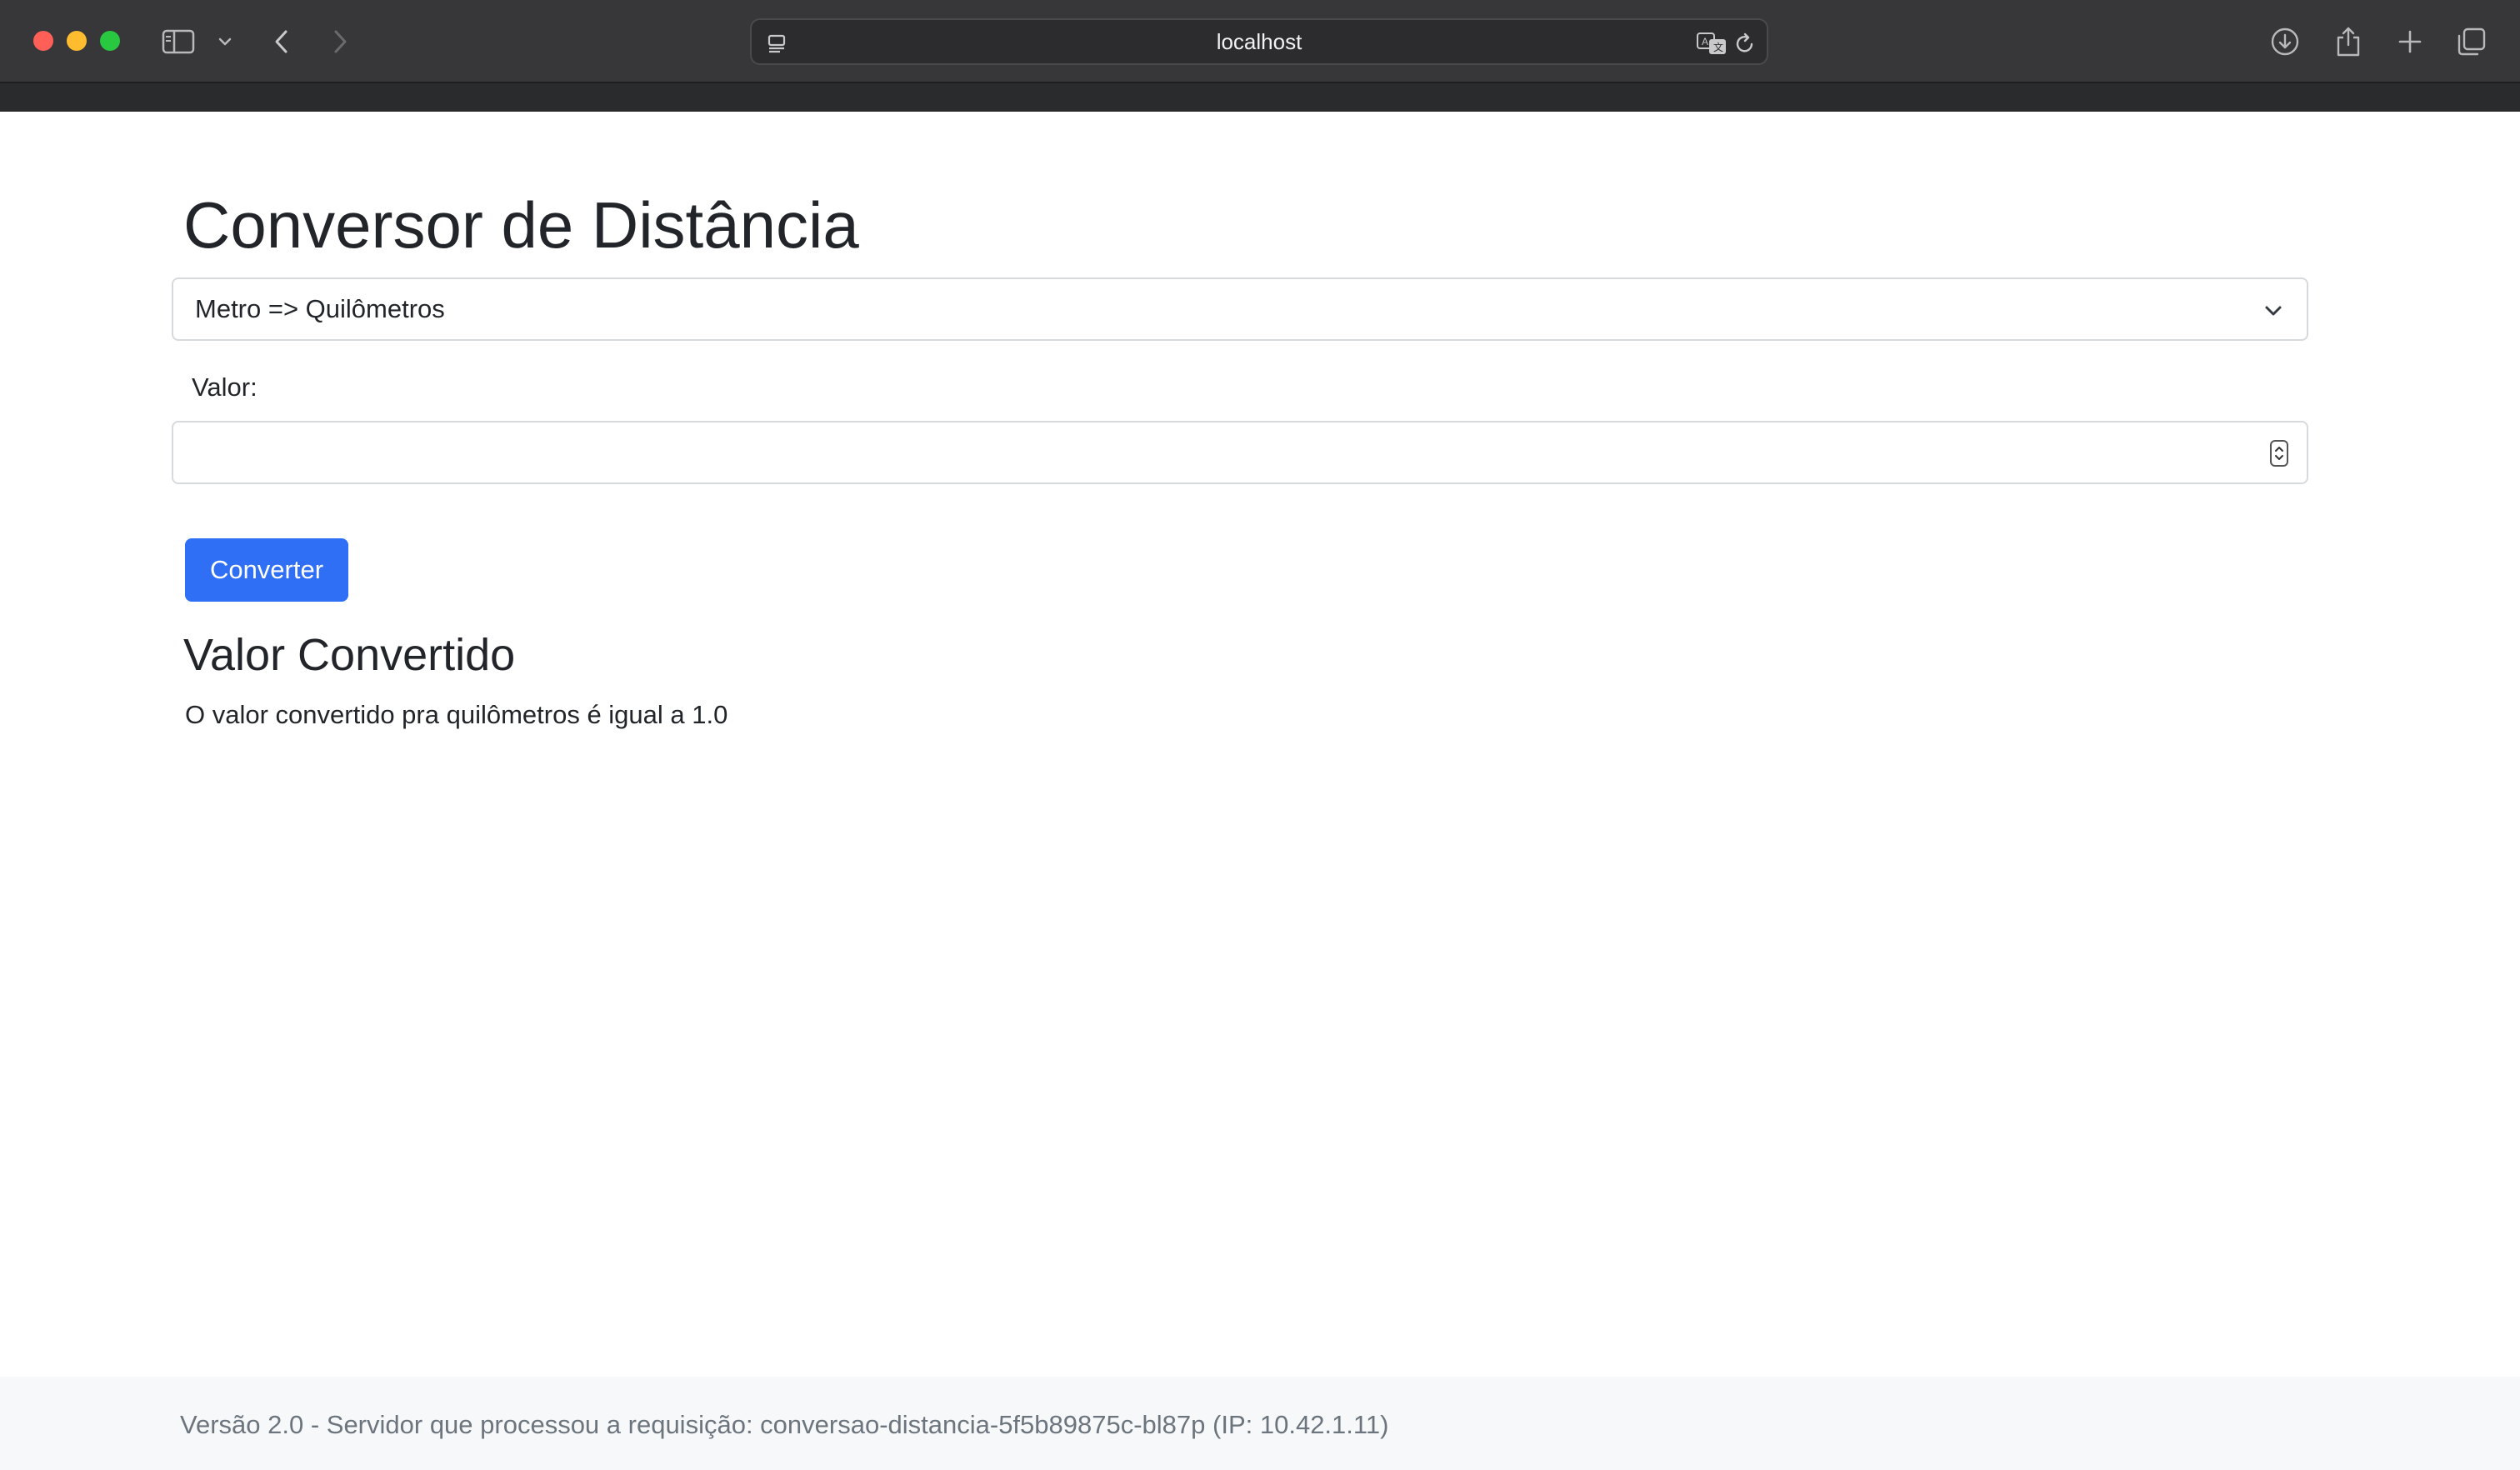 The image size is (2520, 1470). I want to click on value-input, so click(1240, 452).